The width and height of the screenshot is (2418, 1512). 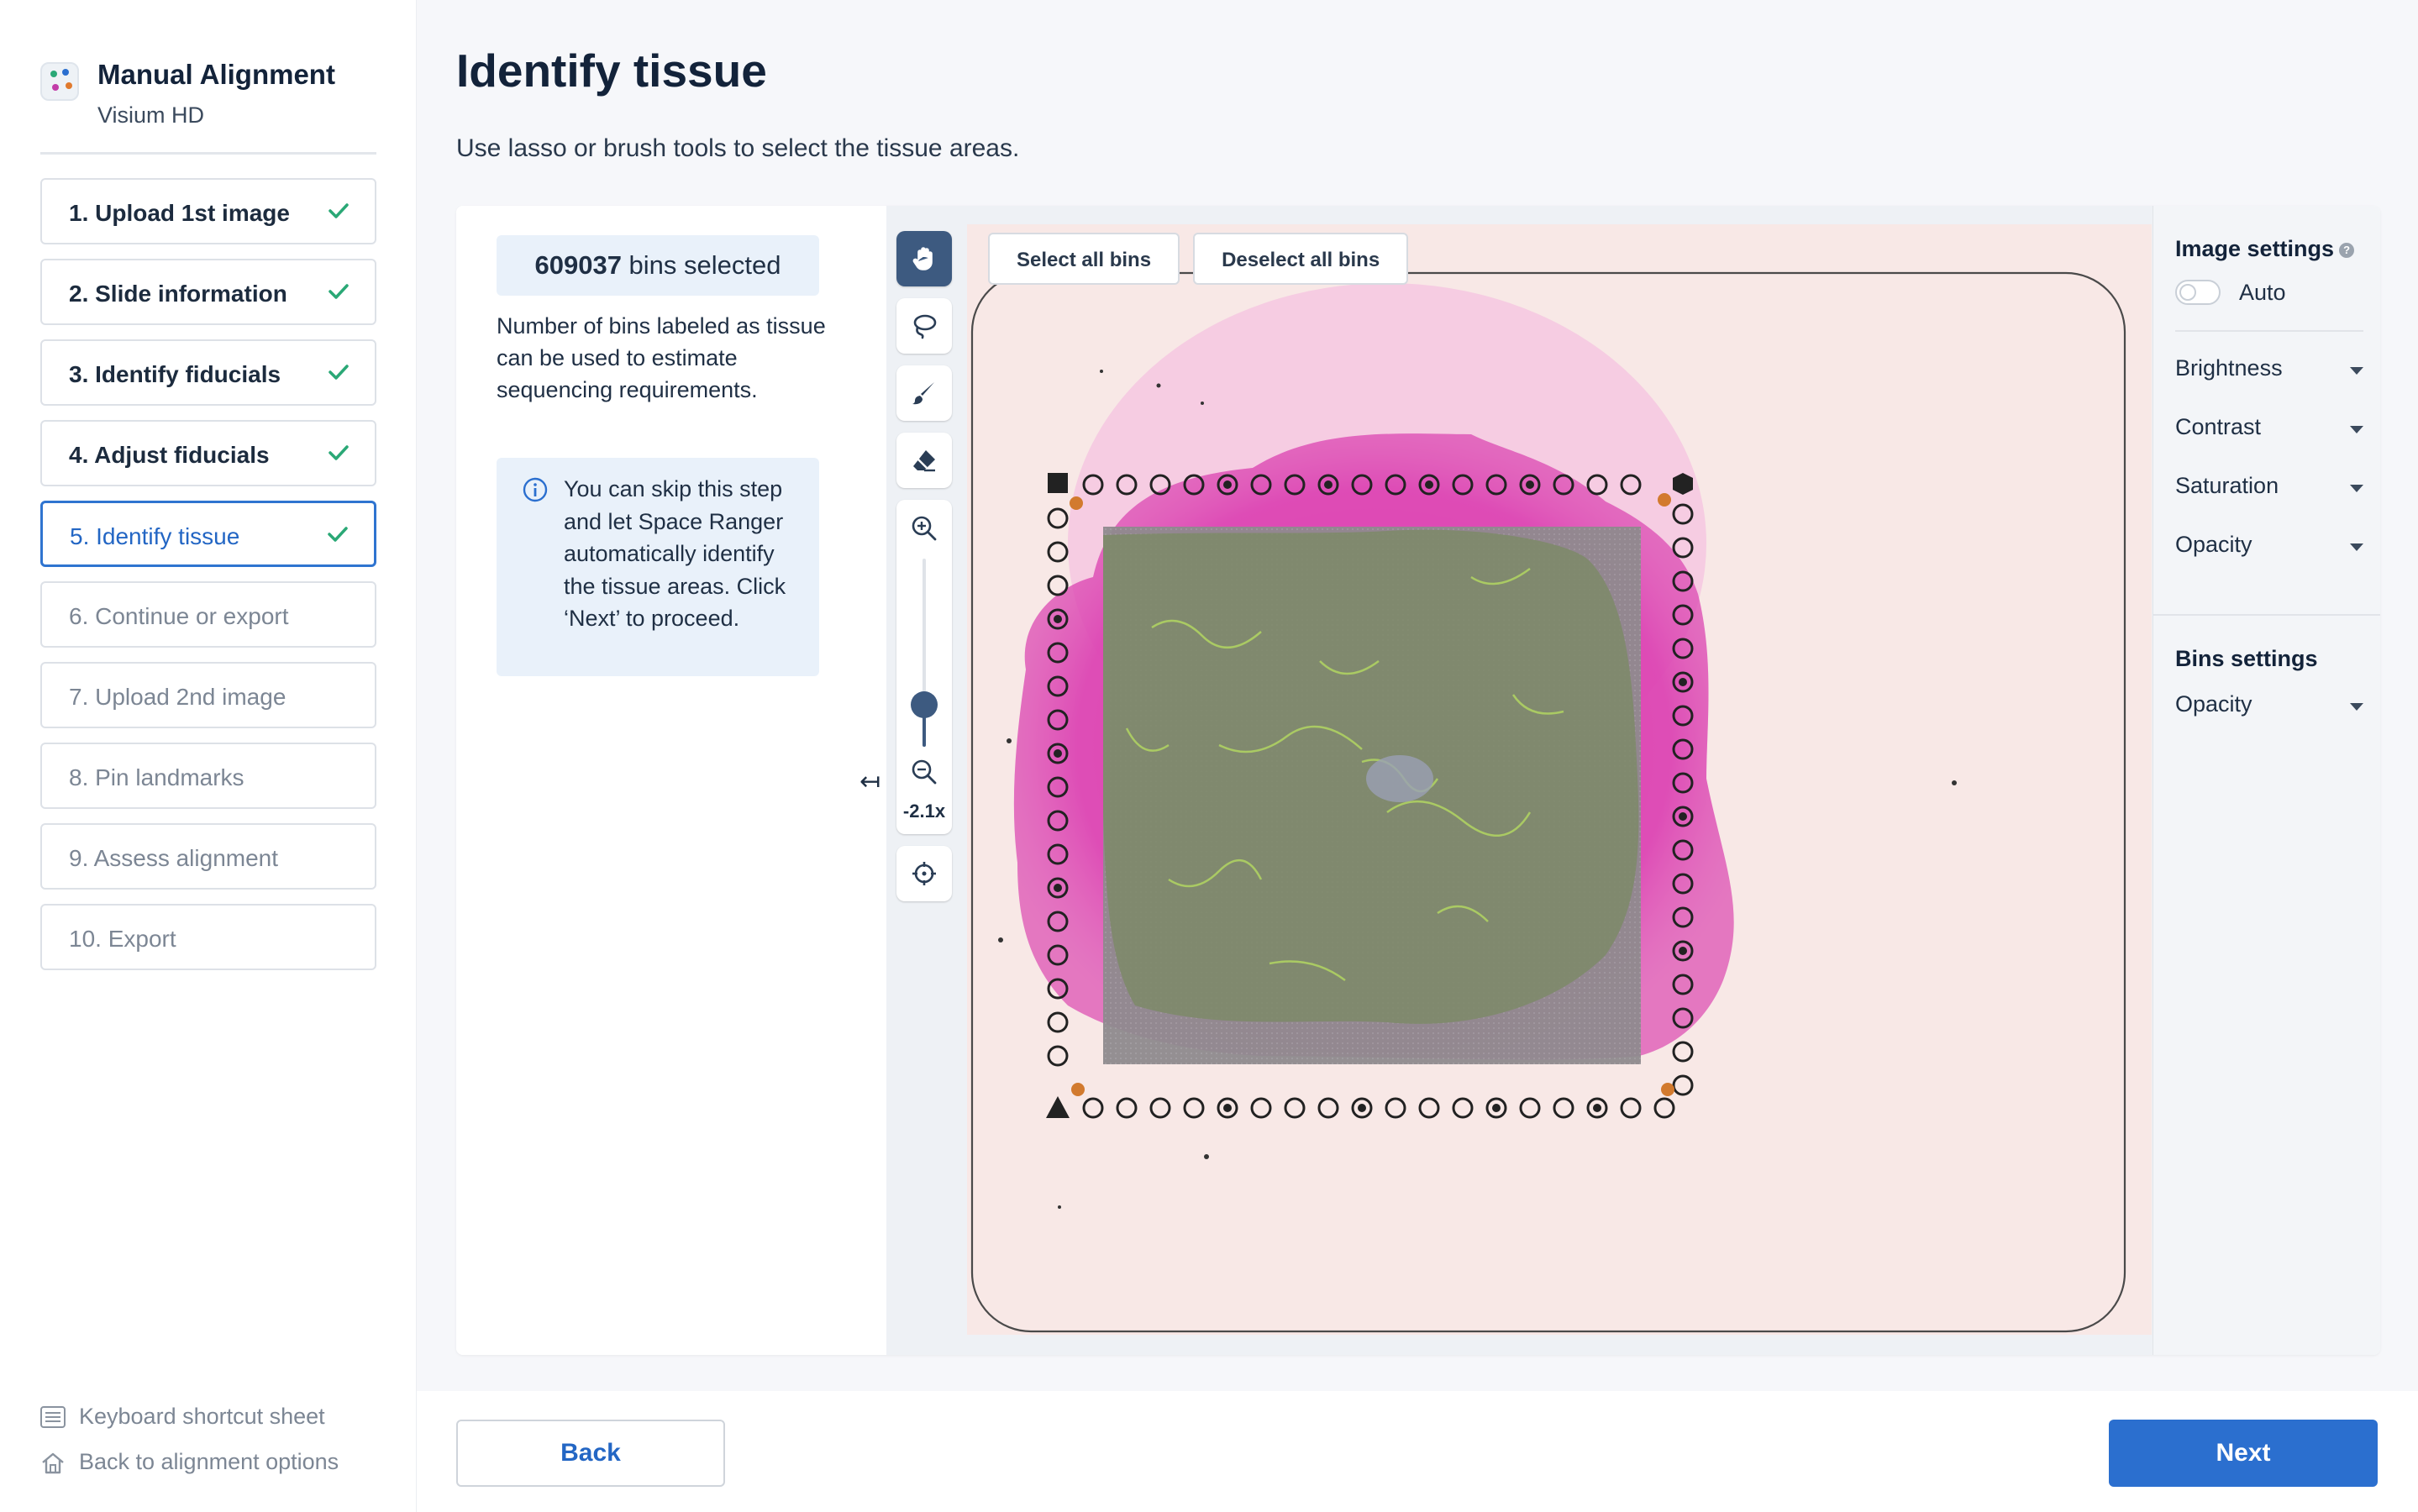 I want to click on lasso-icon, so click(x=925, y=326).